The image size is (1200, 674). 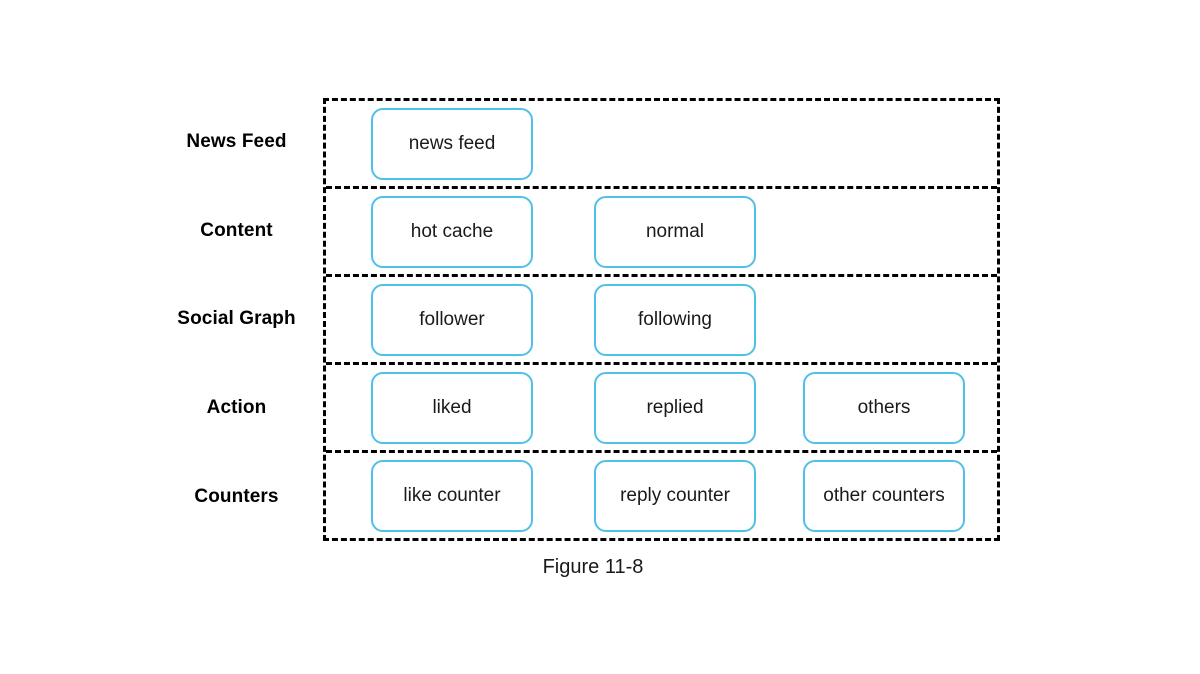 I want to click on node-slot: hot cache, so click(x=452, y=231).